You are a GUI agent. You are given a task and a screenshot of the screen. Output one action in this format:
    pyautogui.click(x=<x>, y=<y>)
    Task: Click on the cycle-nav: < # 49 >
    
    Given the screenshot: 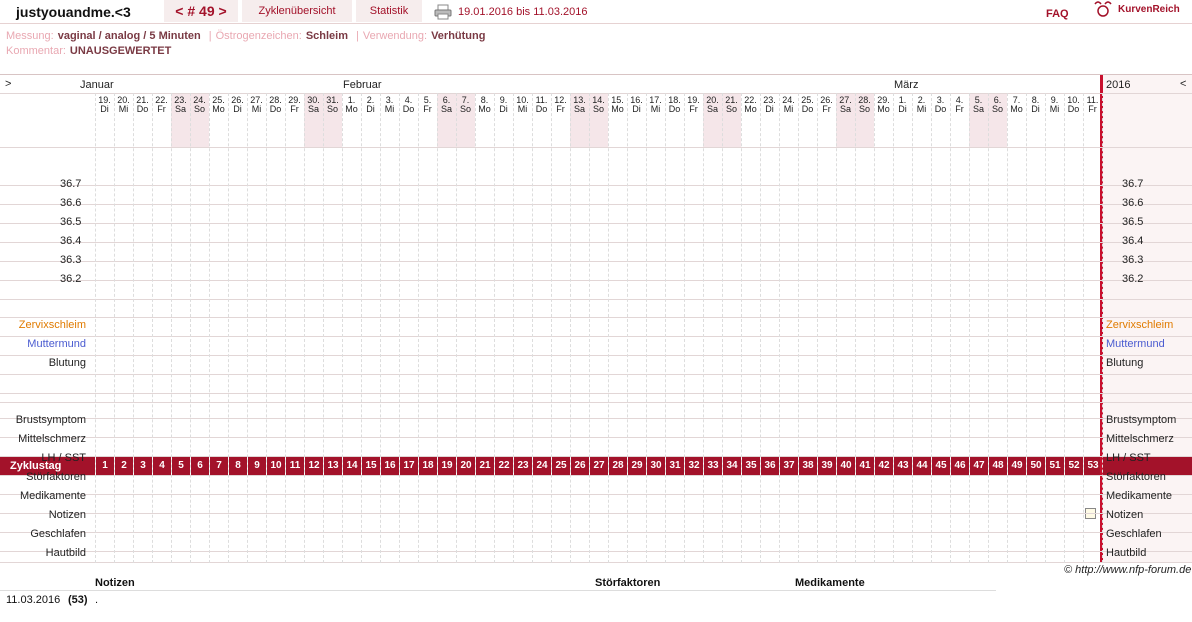 What is the action you would take?
    pyautogui.click(x=201, y=11)
    